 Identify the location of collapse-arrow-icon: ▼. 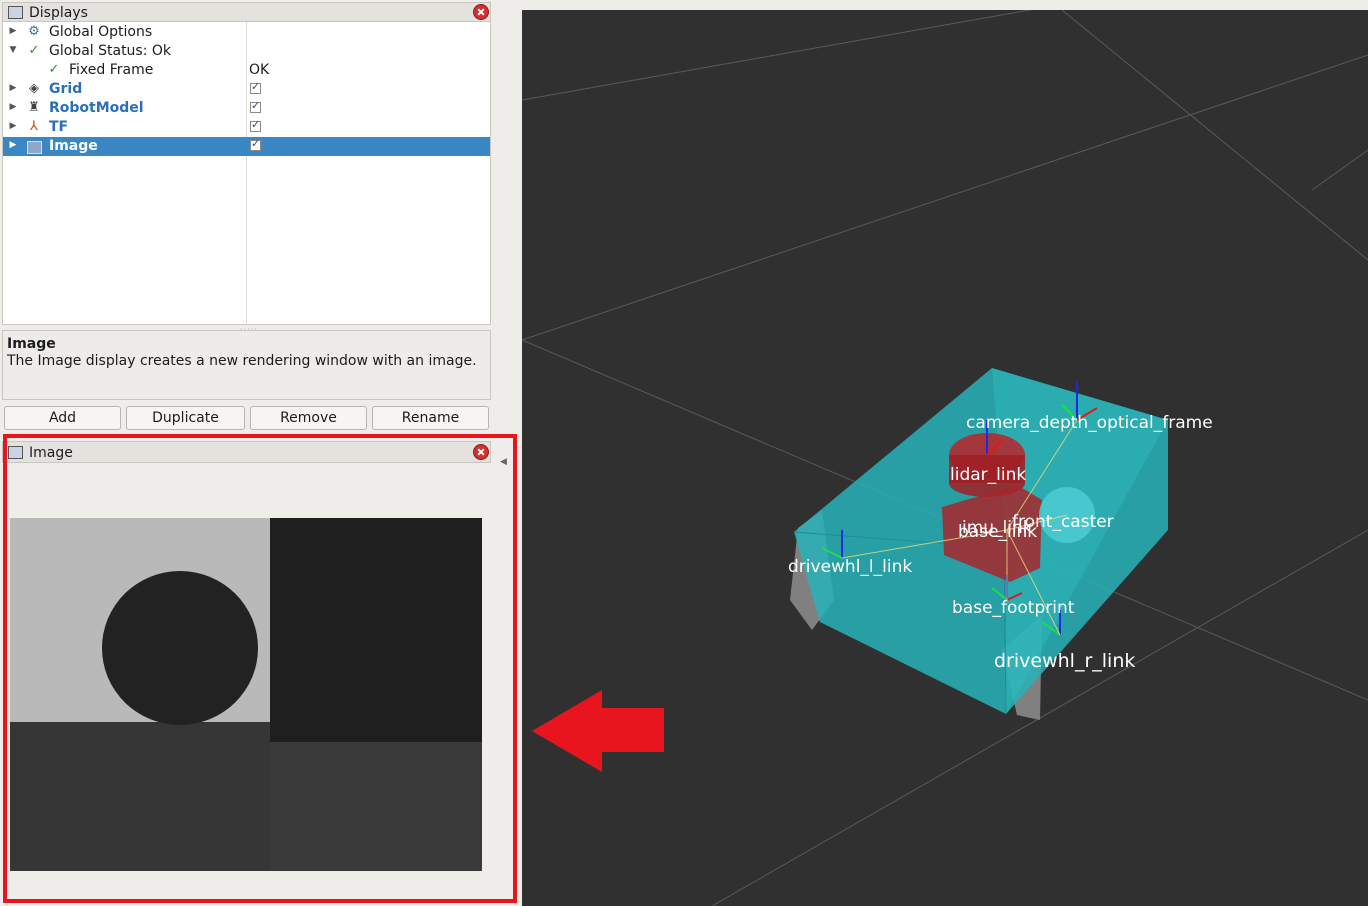
(13, 50).